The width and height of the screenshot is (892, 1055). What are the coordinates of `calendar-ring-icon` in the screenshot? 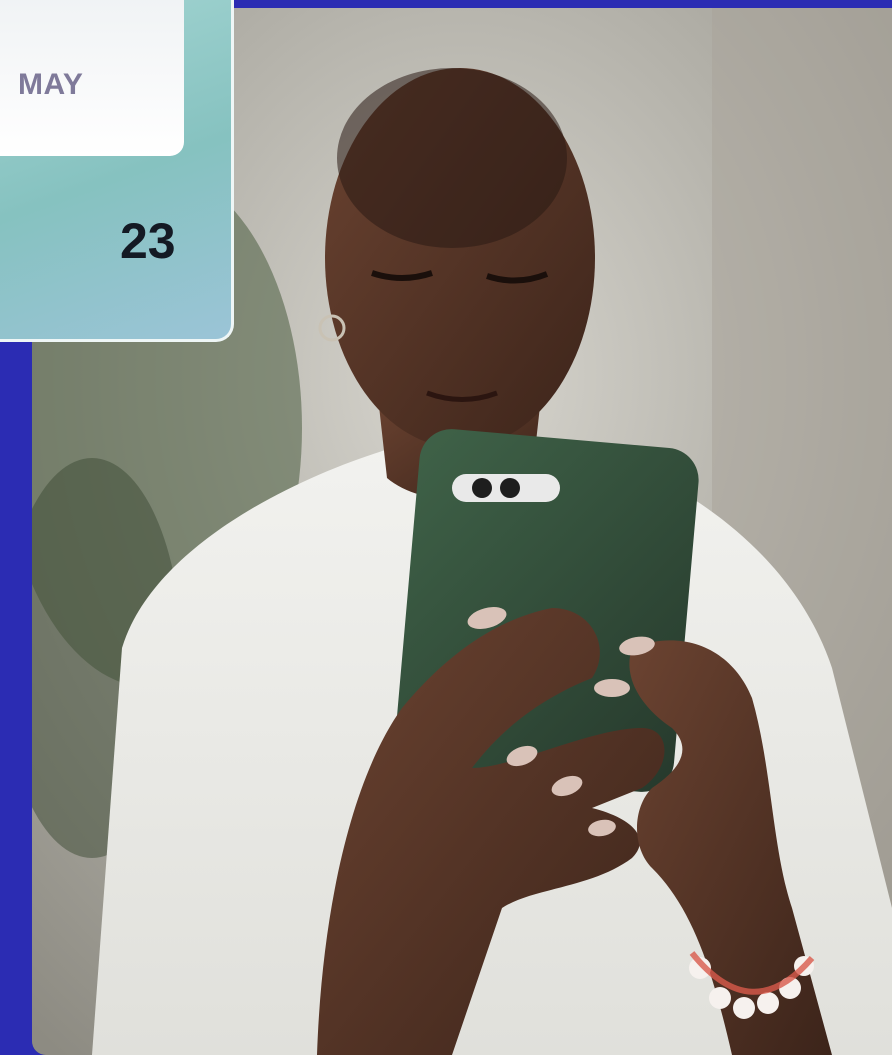 It's located at (67, 1).